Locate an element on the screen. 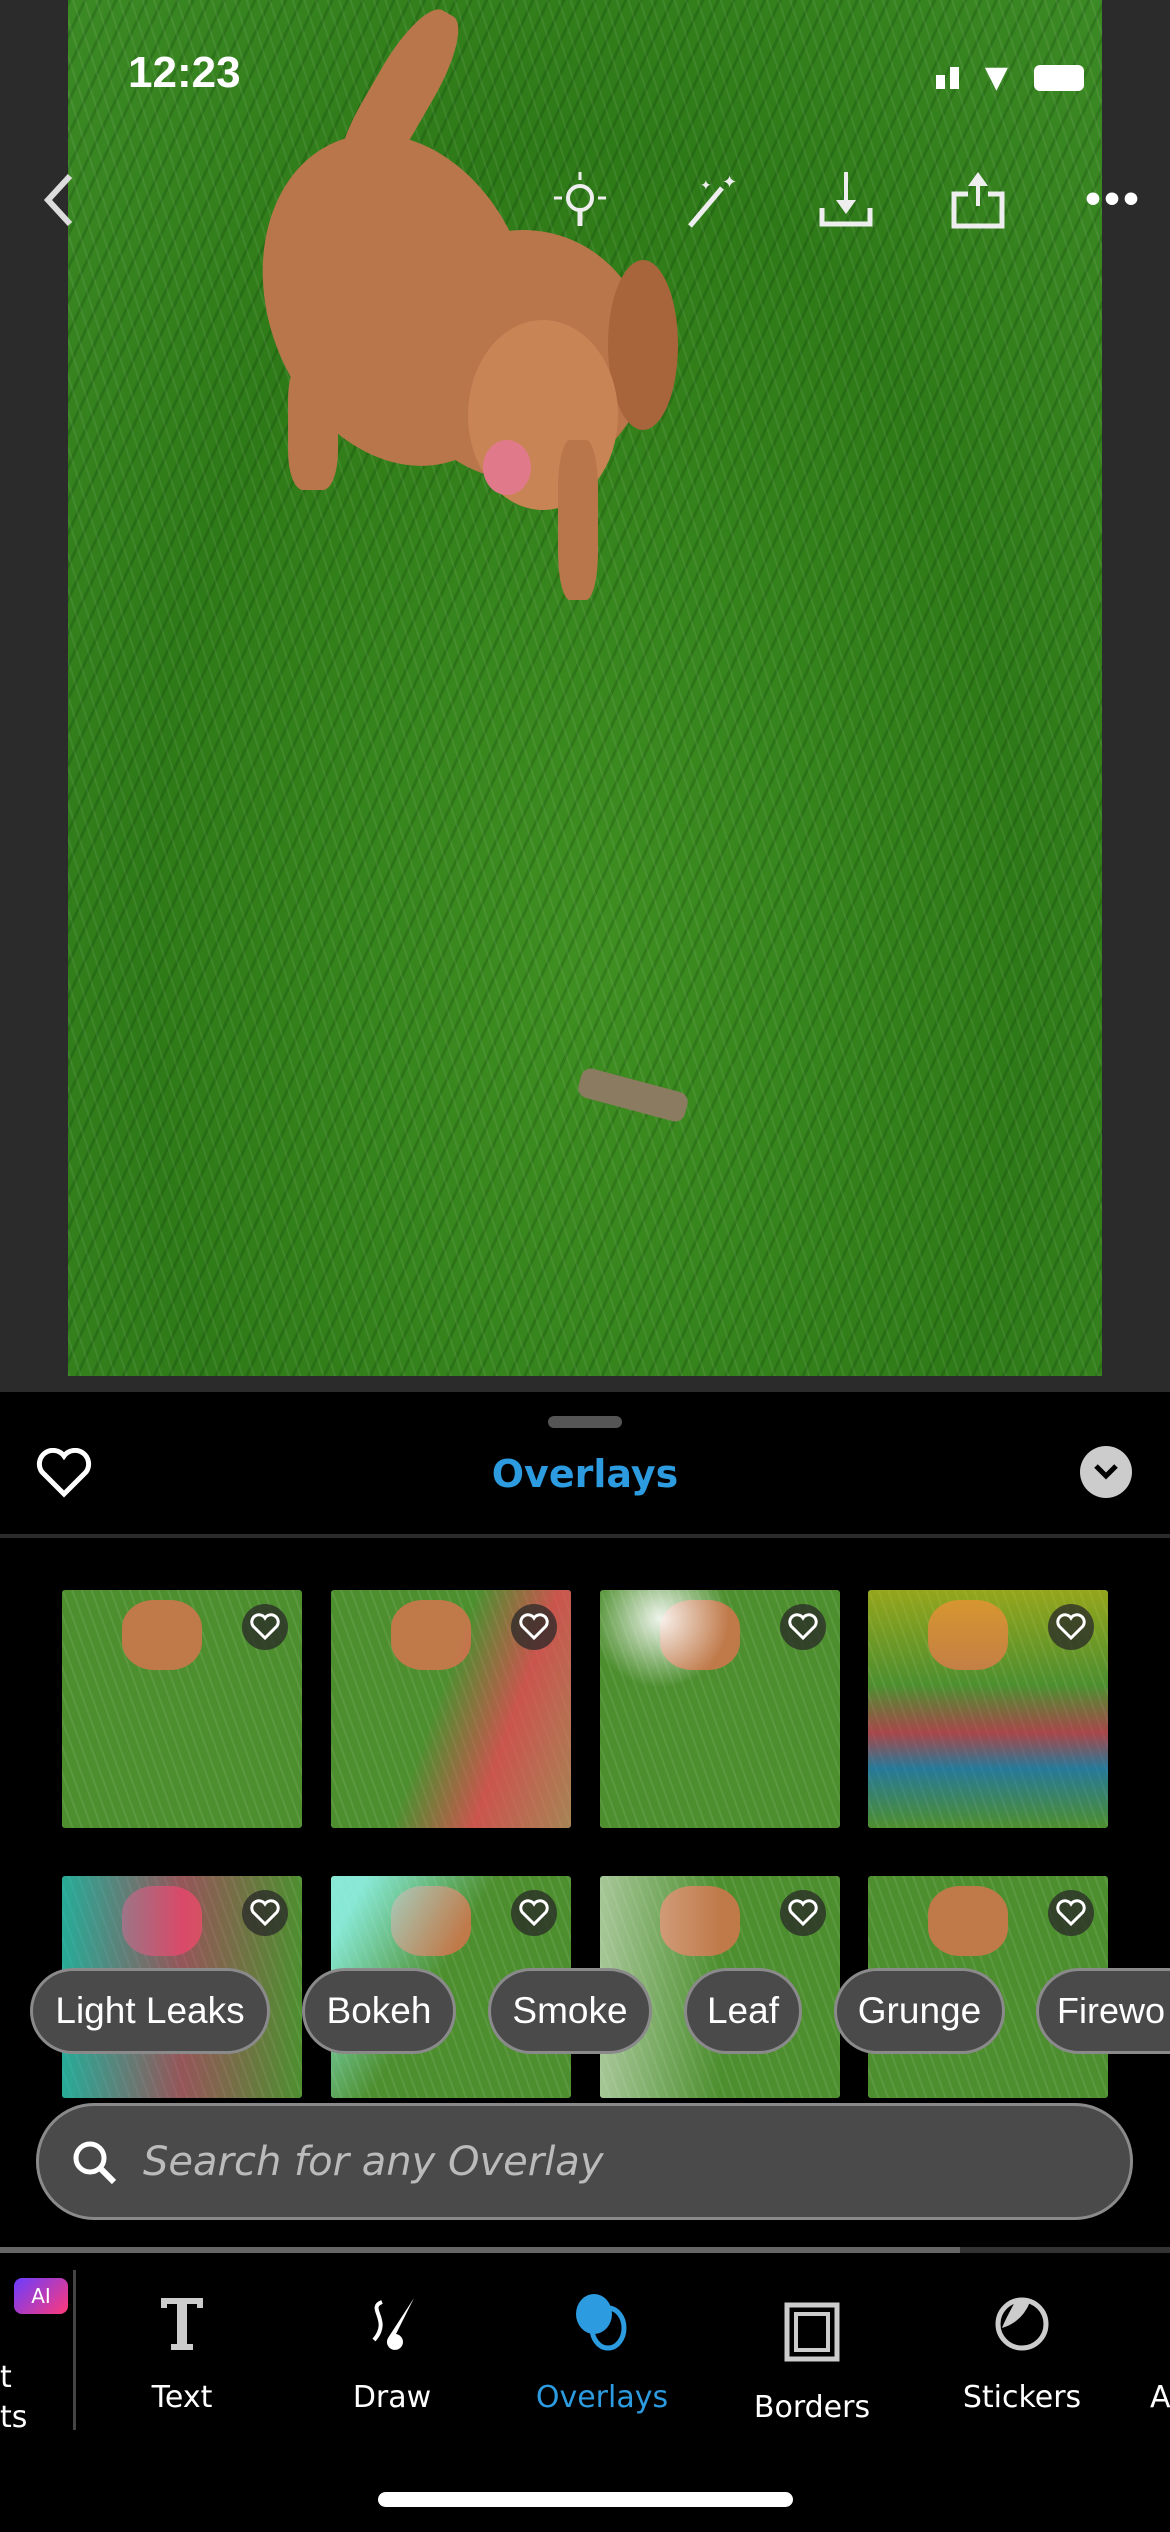 The width and height of the screenshot is (1170, 2532). a-icon is located at coordinates (1160, 2322).